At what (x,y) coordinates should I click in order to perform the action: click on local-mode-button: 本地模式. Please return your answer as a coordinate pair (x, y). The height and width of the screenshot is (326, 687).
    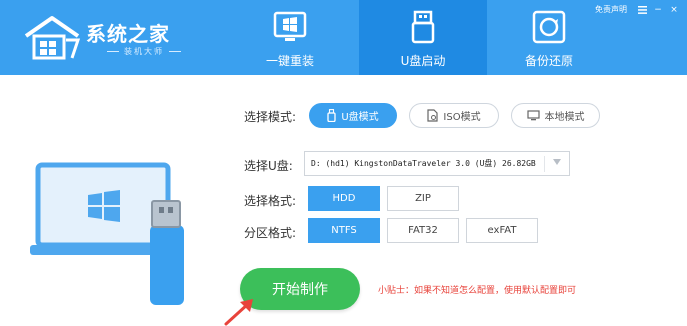
    Looking at the image, I should click on (555, 115).